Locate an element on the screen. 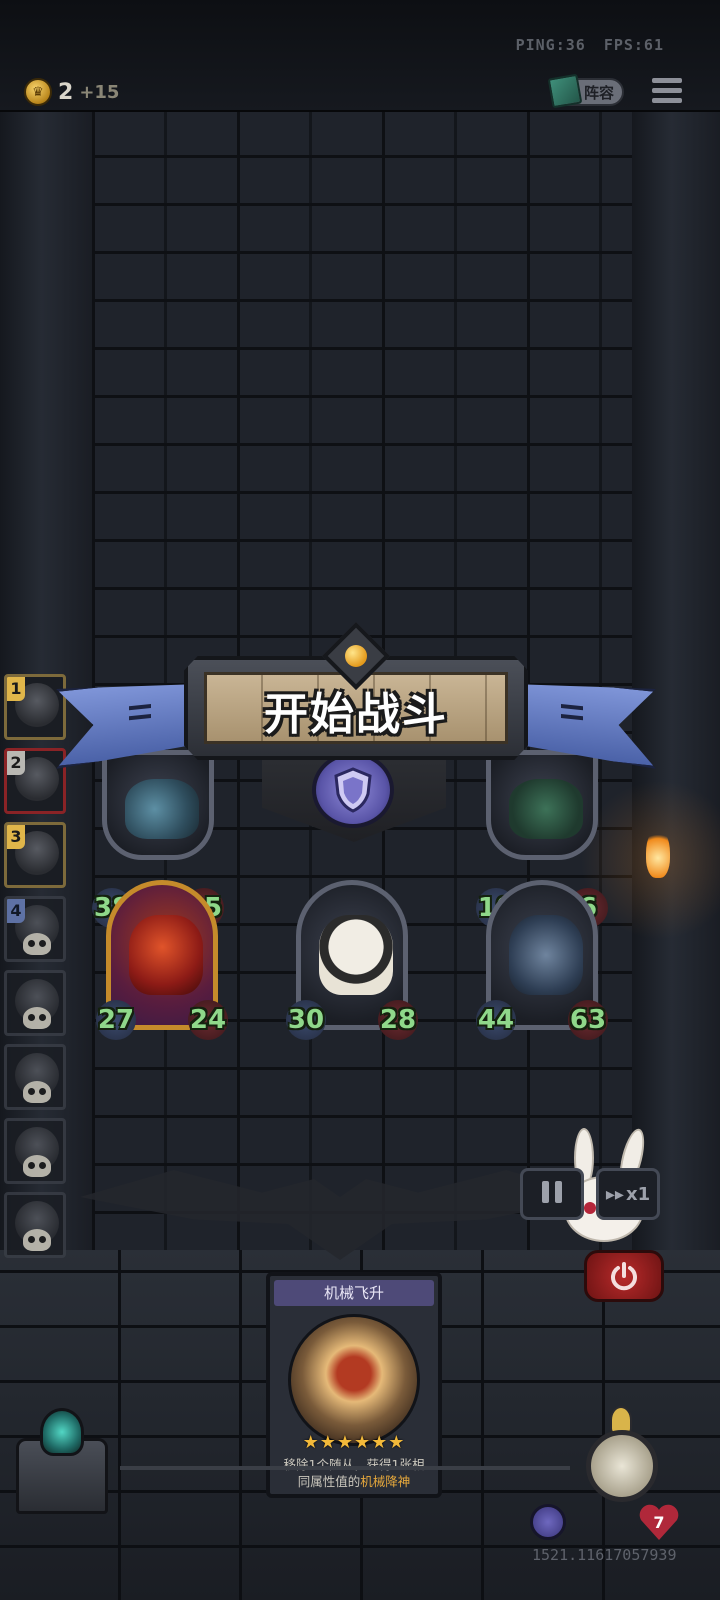 This screenshot has height=1600, width=720. armor-shield-icon is located at coordinates (548, 1522).